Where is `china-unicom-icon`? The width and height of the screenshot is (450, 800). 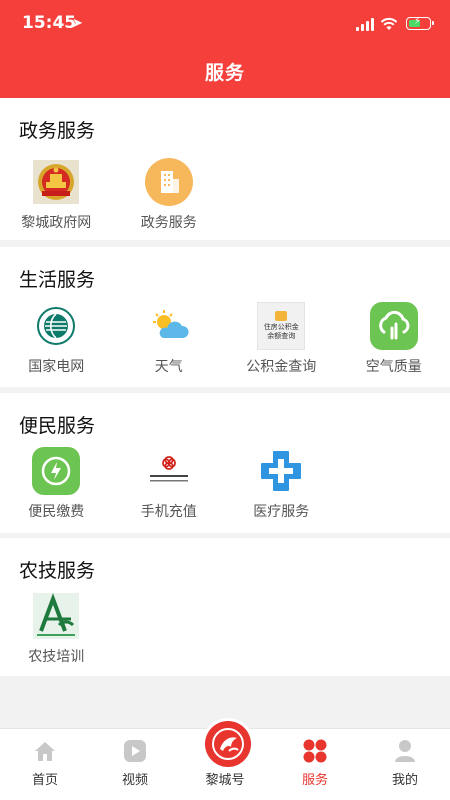
china-unicom-icon is located at coordinates (169, 471).